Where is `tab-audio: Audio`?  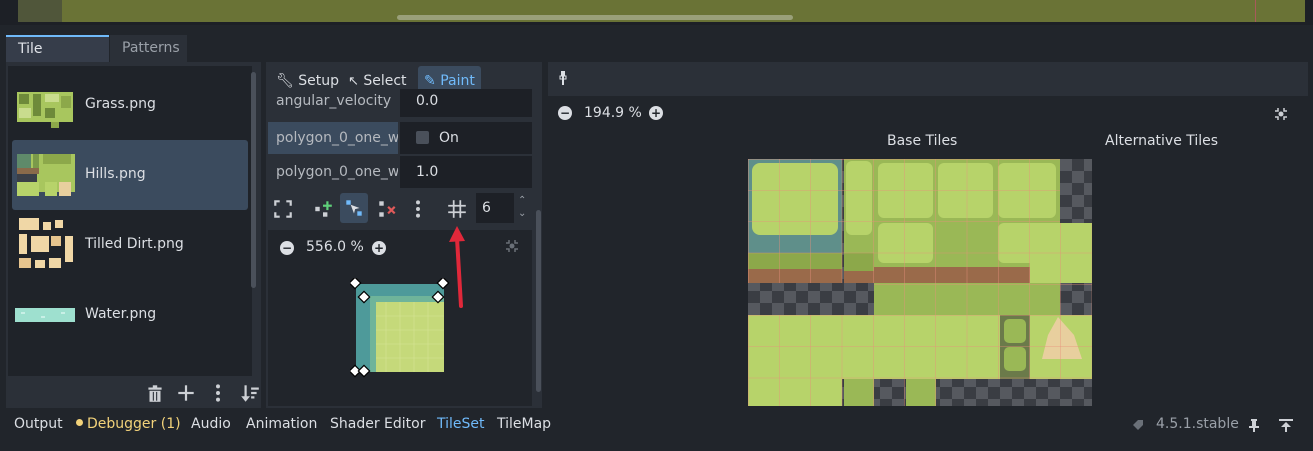 tab-audio: Audio is located at coordinates (211, 424).